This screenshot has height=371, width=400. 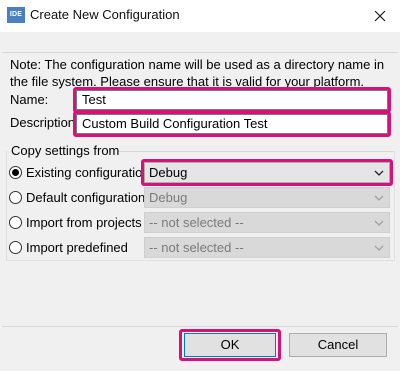 I want to click on window-title: Create New Configuration, so click(x=105, y=14).